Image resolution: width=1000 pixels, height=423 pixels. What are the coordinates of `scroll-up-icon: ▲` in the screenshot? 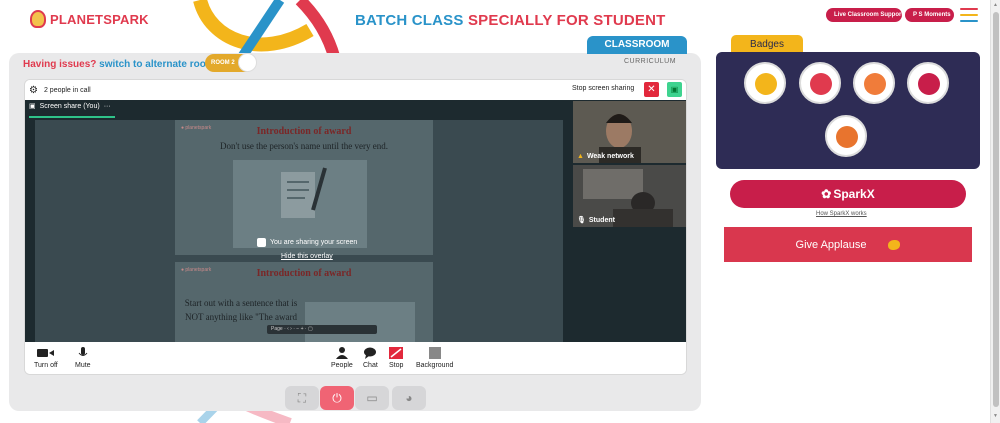 It's located at (995, 5).